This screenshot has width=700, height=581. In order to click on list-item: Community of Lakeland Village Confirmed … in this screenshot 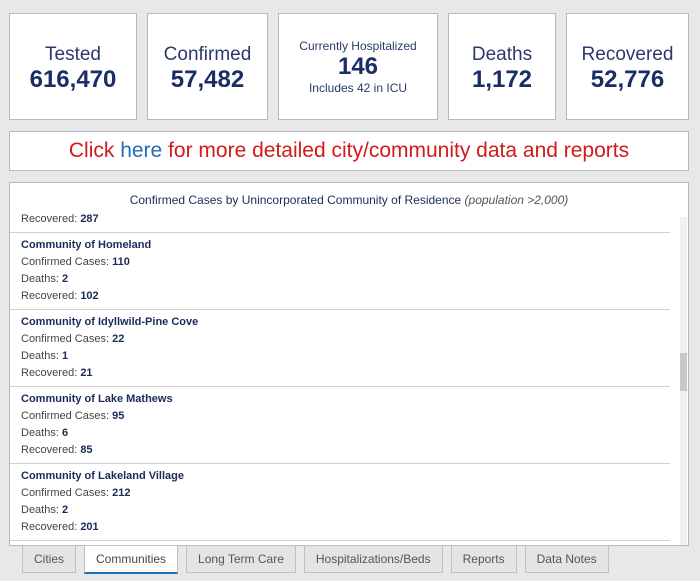, I will do `click(340, 502)`.